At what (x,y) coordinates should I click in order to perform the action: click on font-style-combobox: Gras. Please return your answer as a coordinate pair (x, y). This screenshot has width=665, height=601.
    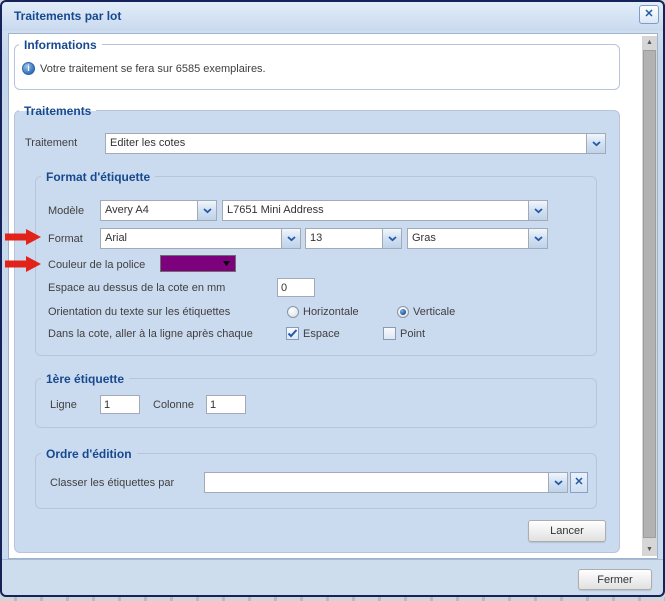
    Looking at the image, I should click on (477, 238).